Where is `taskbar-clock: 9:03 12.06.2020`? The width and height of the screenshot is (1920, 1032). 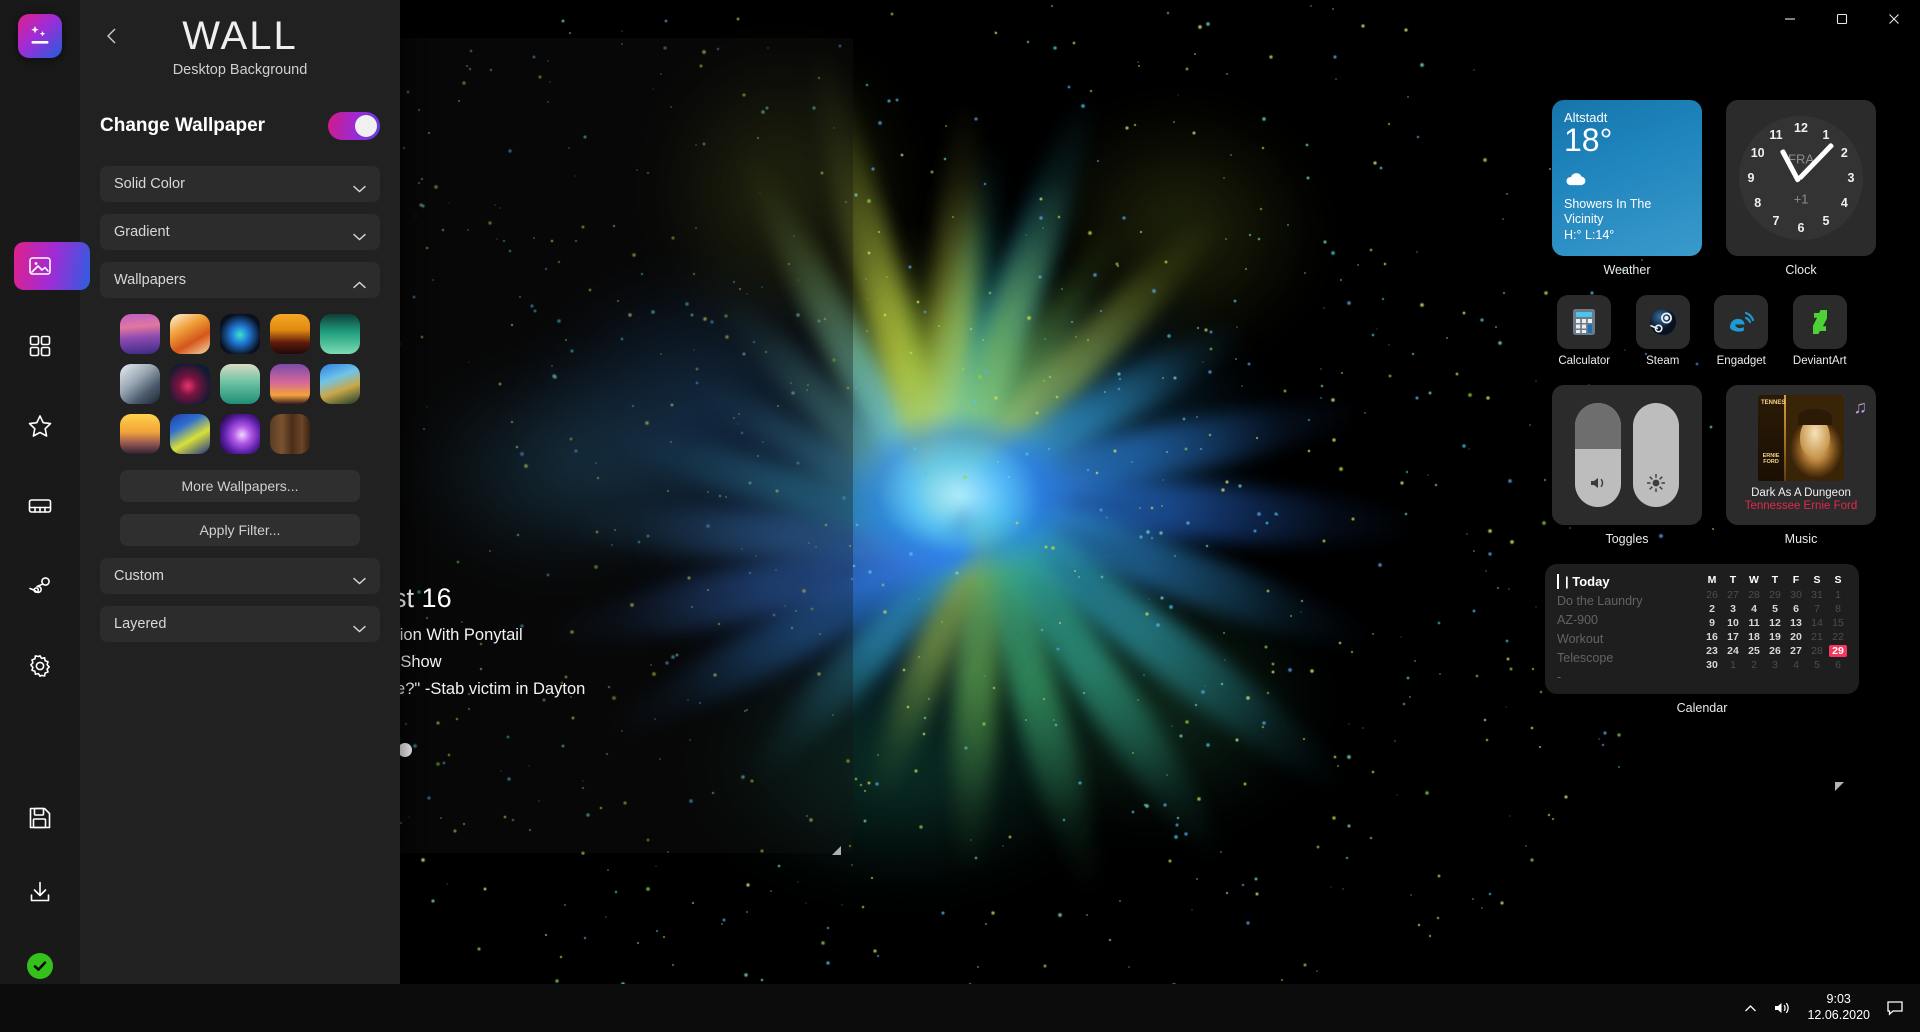
taskbar-clock: 9:03 12.06.2020 is located at coordinates (1838, 1007).